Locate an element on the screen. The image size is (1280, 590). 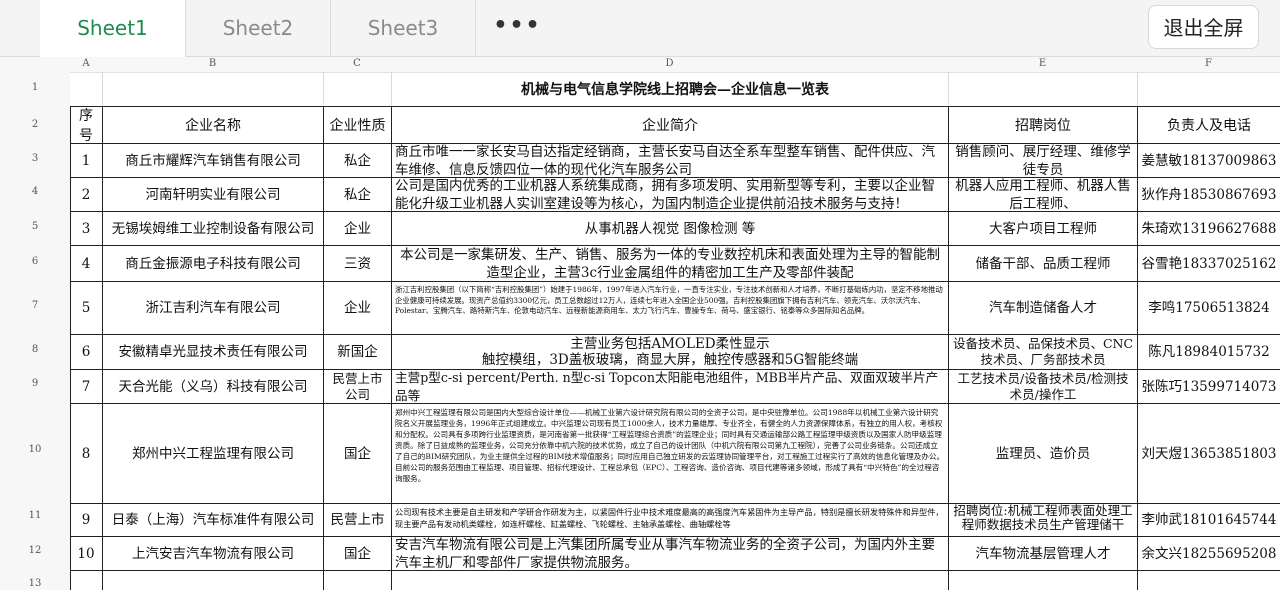
header-contact: 负责人及电话 is located at coordinates (1209, 125).